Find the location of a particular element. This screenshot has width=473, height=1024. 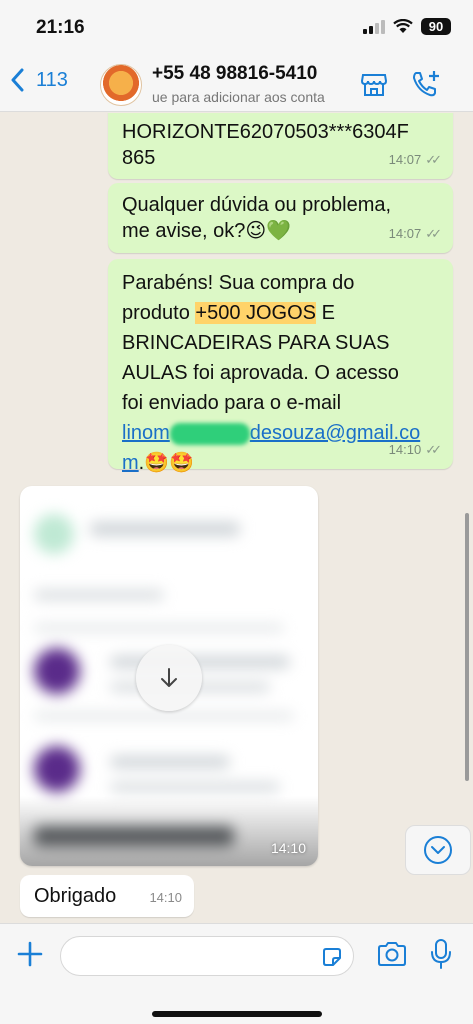

plus-icon is located at coordinates (30, 954).